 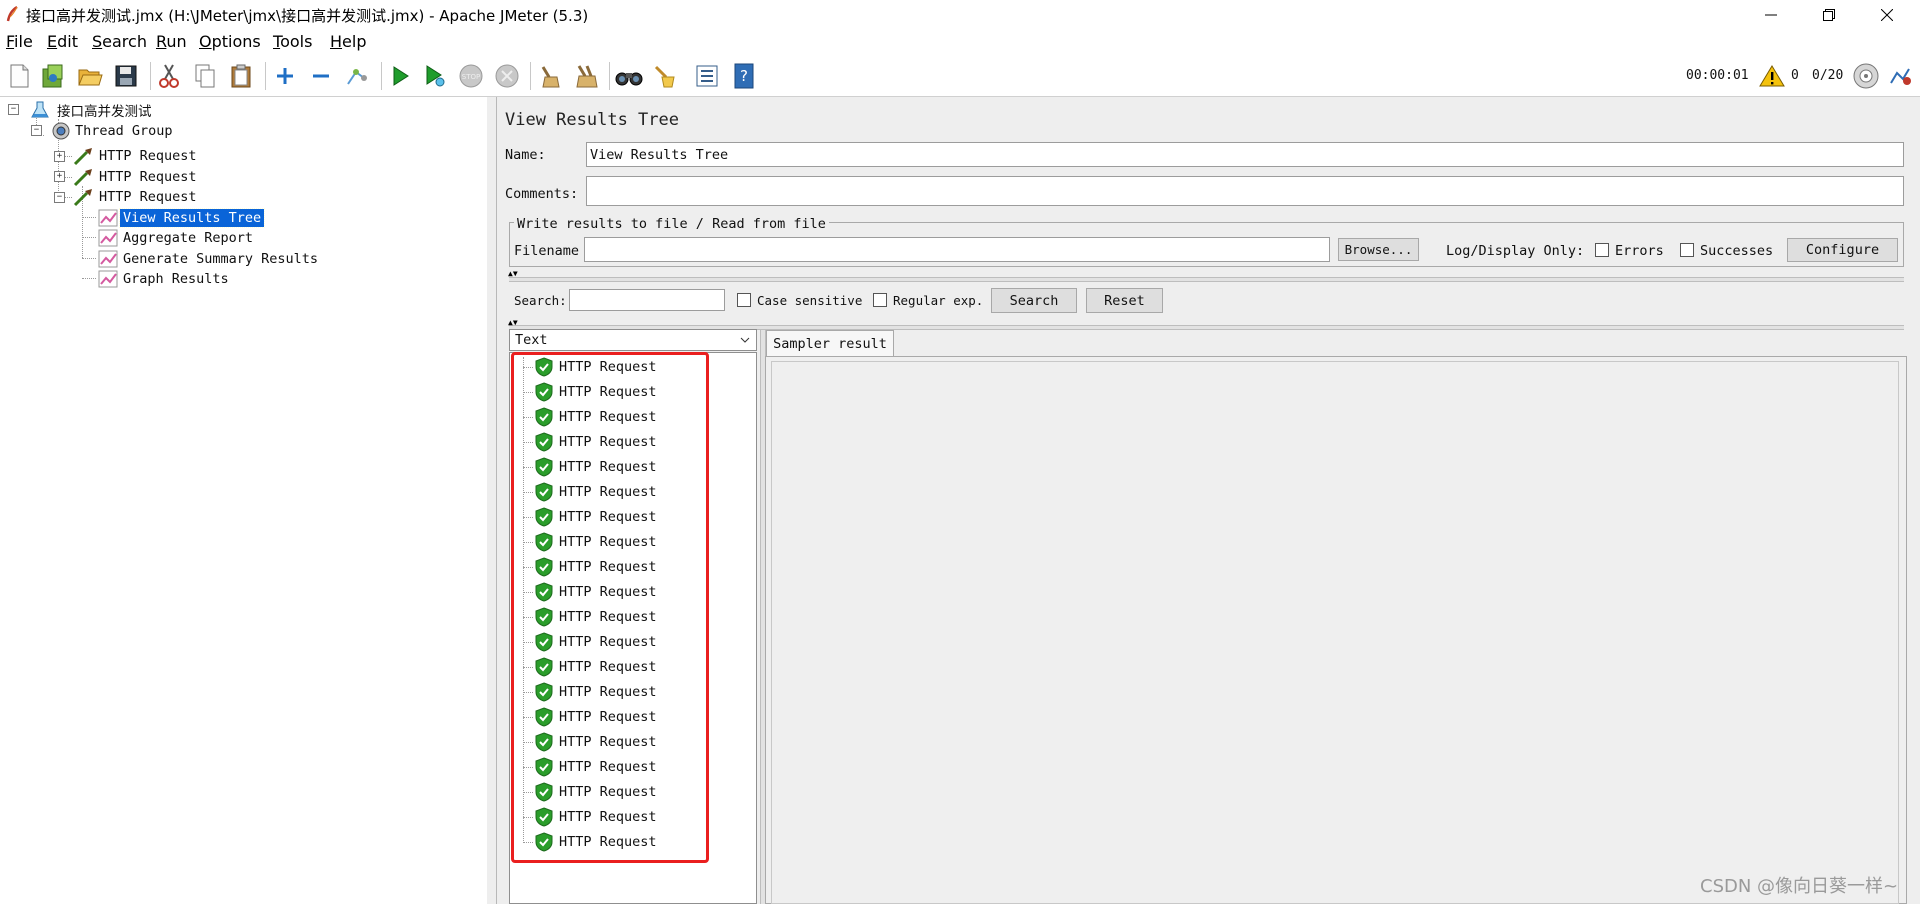 What do you see at coordinates (92, 110) in the screenshot?
I see `tree-node-test-plan: 接口高并发测试` at bounding box center [92, 110].